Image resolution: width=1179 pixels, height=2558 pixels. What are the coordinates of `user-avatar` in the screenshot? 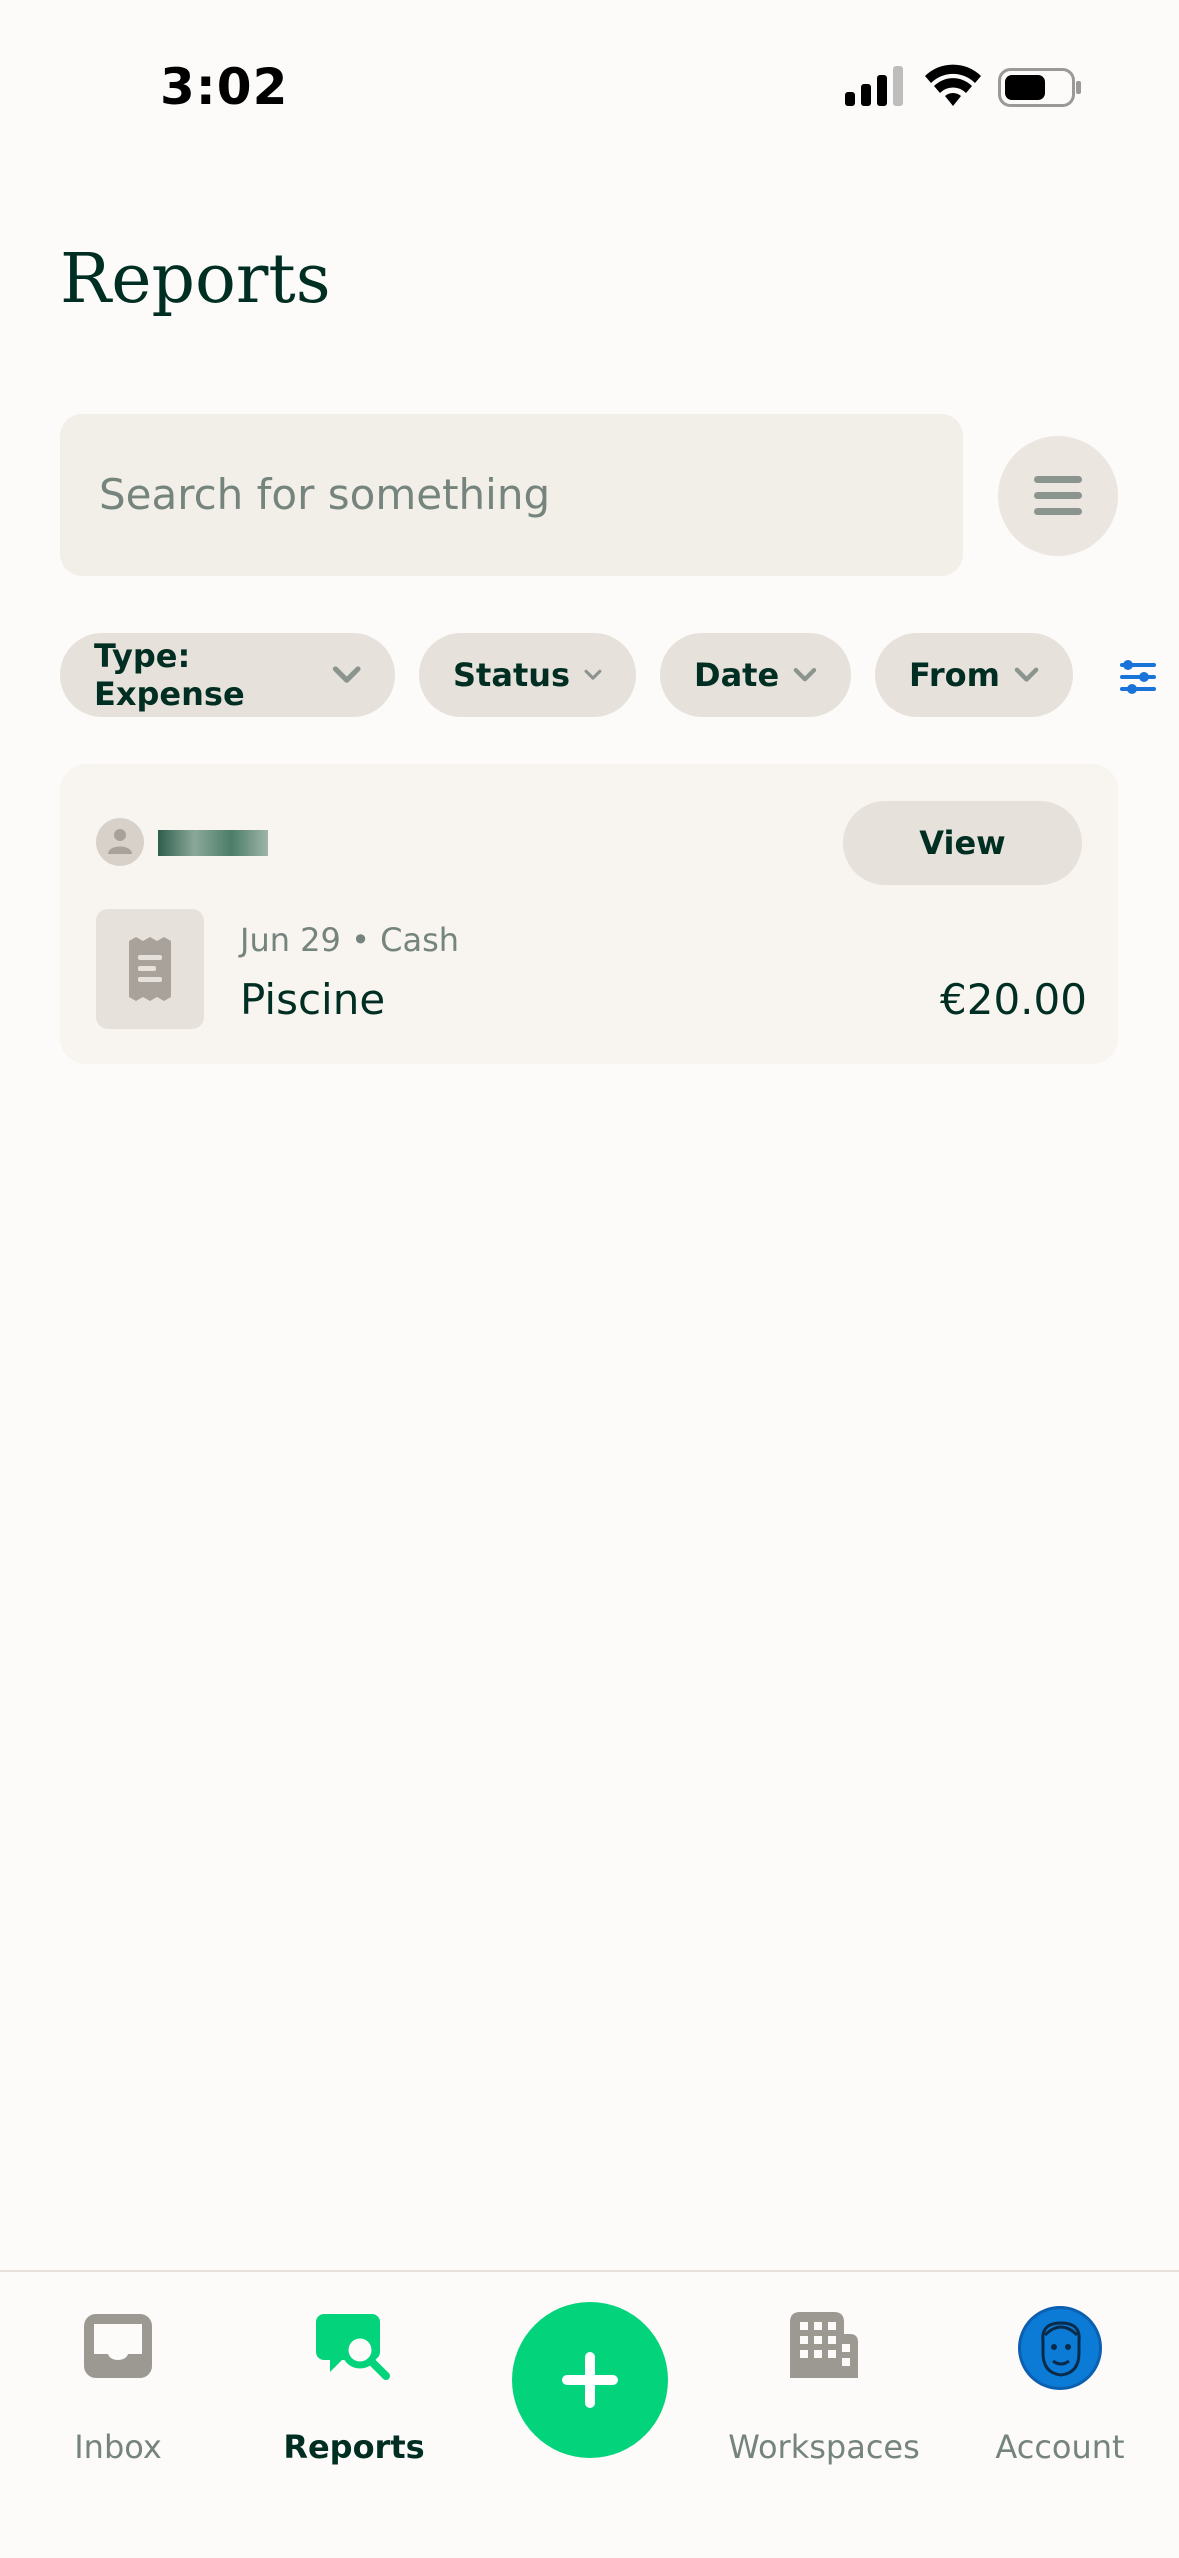 It's located at (120, 842).